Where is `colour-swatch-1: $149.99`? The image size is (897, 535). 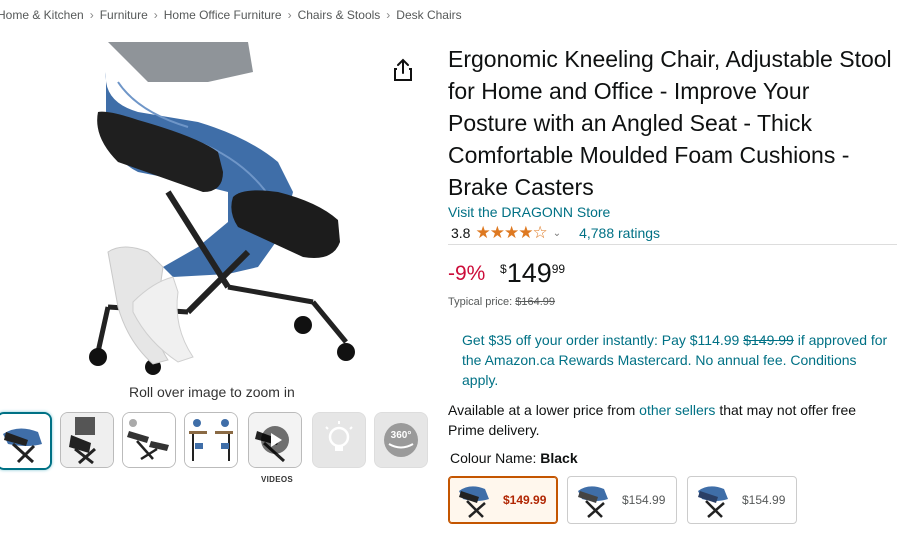
colour-swatch-1: $149.99 is located at coordinates (503, 500).